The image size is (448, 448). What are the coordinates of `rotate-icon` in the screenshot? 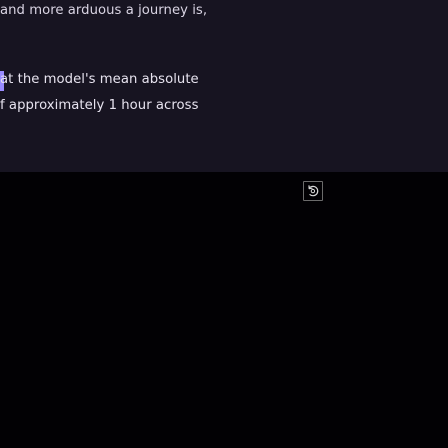 It's located at (313, 191).